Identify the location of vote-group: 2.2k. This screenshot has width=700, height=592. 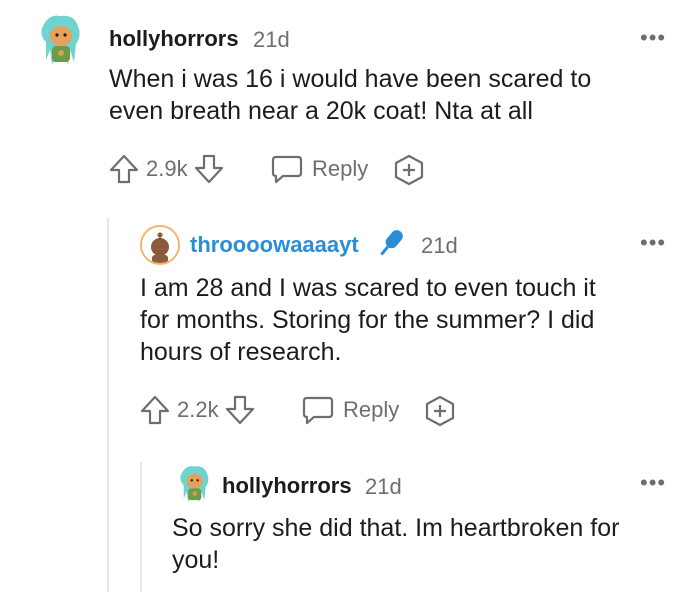
(197, 410).